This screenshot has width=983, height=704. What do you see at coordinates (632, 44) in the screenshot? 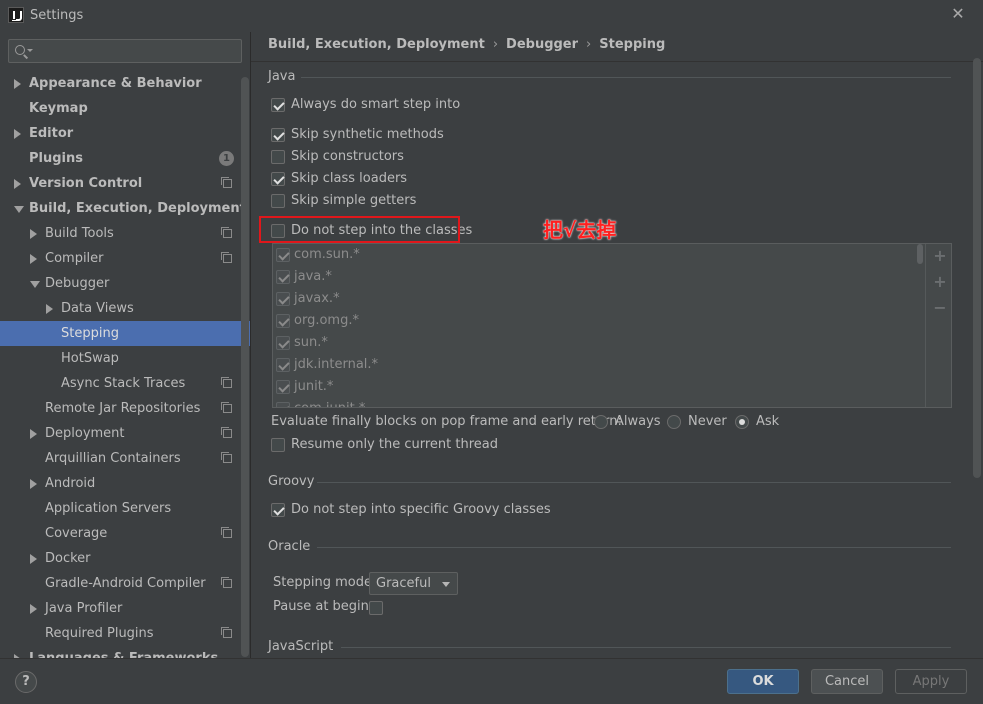
I see `breadcrumb-item: Stepping` at bounding box center [632, 44].